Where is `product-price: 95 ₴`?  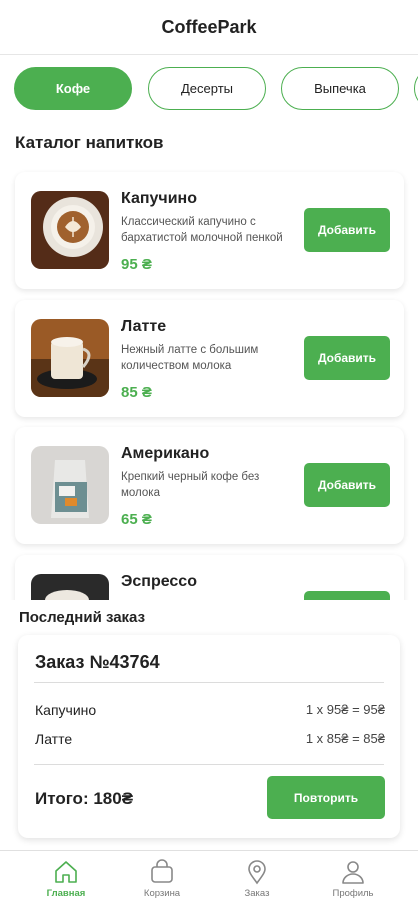 product-price: 95 ₴ is located at coordinates (136, 264).